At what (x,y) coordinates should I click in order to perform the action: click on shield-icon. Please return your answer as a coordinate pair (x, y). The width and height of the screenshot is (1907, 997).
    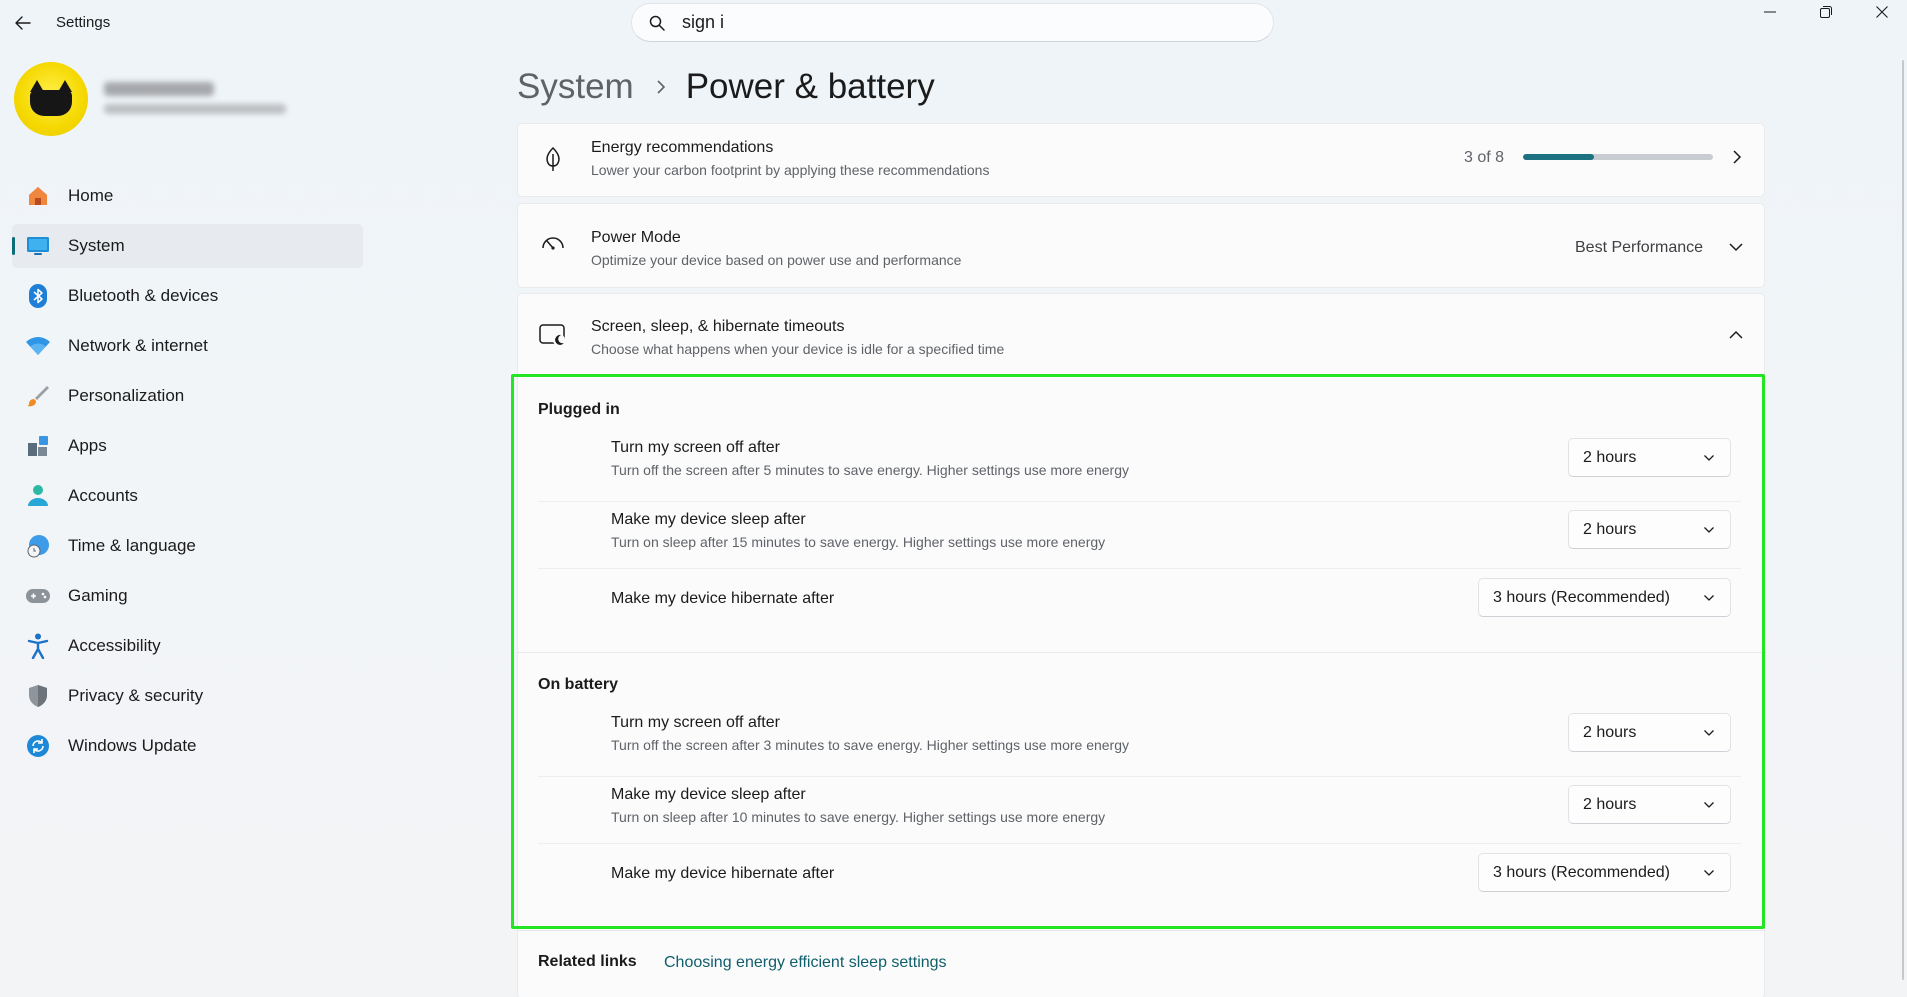
    Looking at the image, I should click on (38, 696).